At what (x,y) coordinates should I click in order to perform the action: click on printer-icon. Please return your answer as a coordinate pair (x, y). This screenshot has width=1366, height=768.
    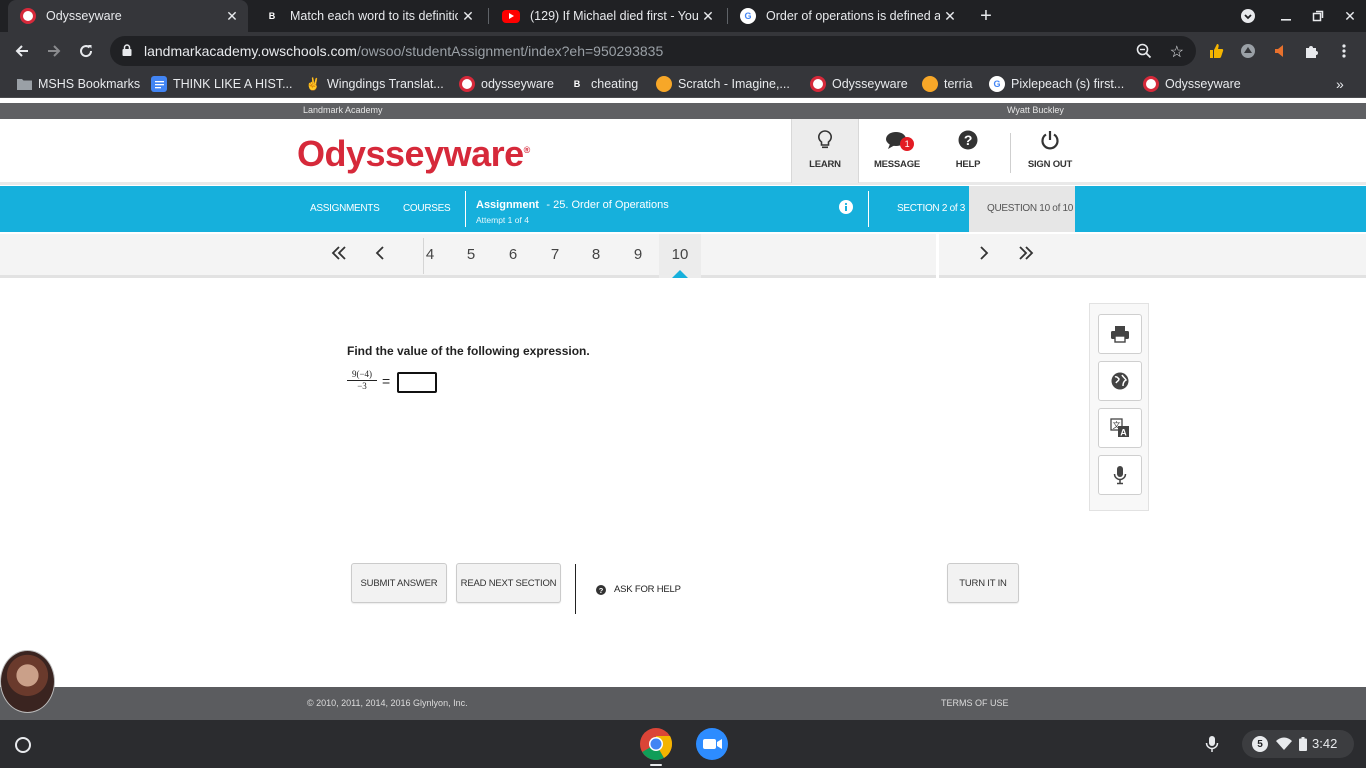
    Looking at the image, I should click on (1120, 334).